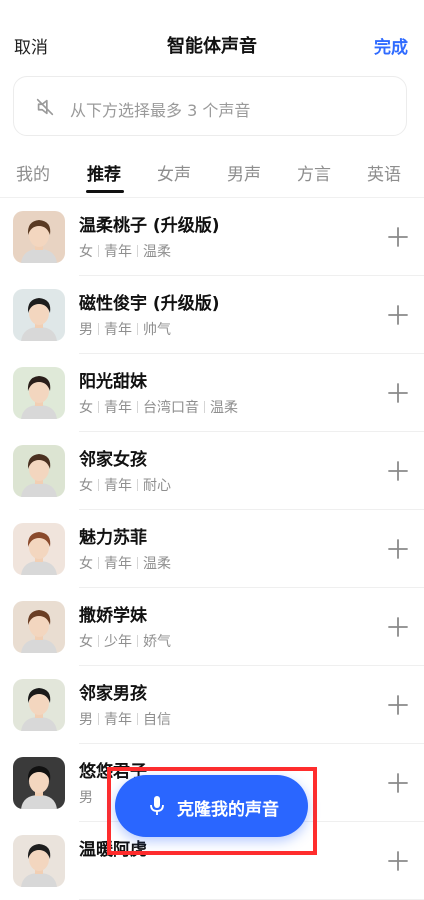 This screenshot has width=424, height=900. I want to click on voice-list-item: 邻家男孩男青年 自信, so click(212, 705).